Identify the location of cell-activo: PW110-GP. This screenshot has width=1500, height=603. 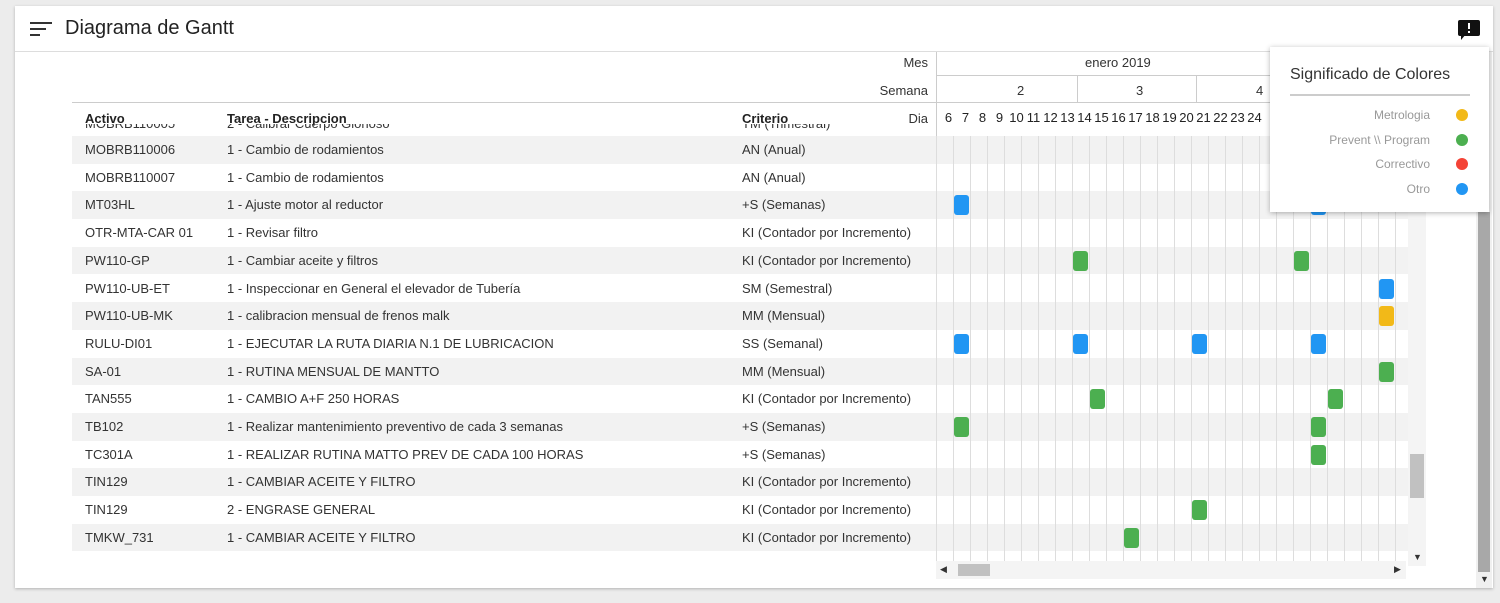
(117, 260).